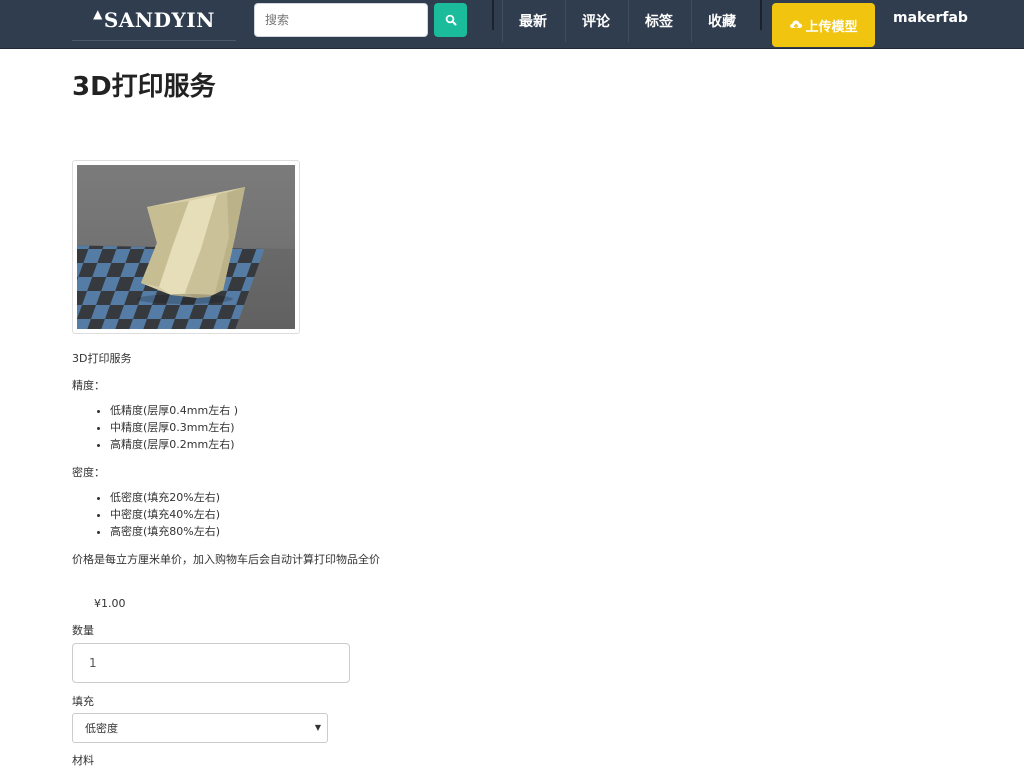 The width and height of the screenshot is (1024, 768). Describe the element at coordinates (165, 531) in the screenshot. I see `list-item: 高密度(填充80%左右)` at that location.